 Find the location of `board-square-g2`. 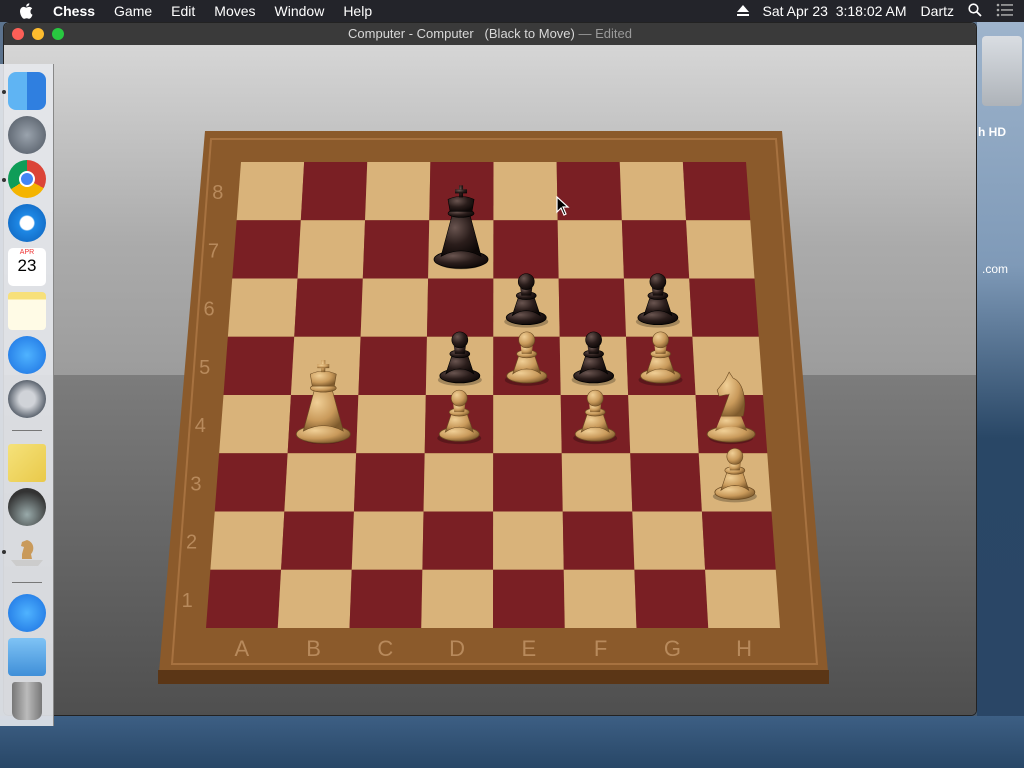

board-square-g2 is located at coordinates (669, 540).